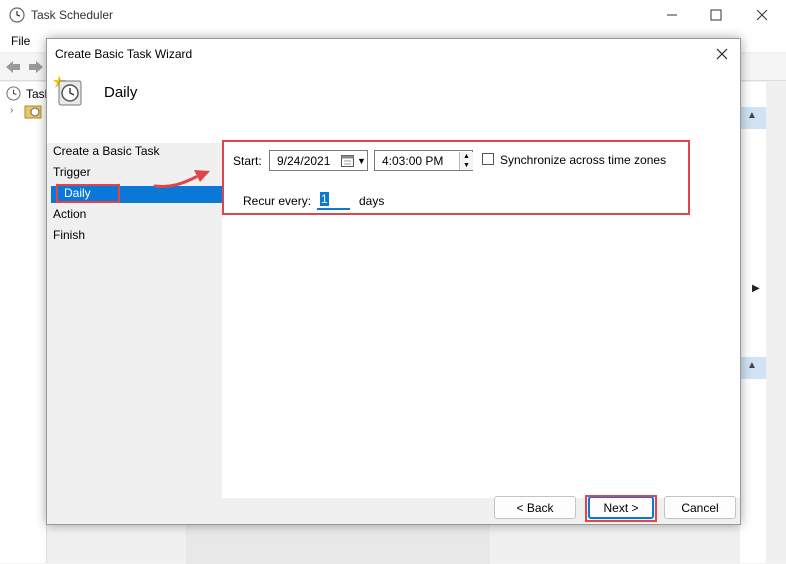 The width and height of the screenshot is (786, 564). Describe the element at coordinates (121, 92) in the screenshot. I see `page-title: Daily` at that location.